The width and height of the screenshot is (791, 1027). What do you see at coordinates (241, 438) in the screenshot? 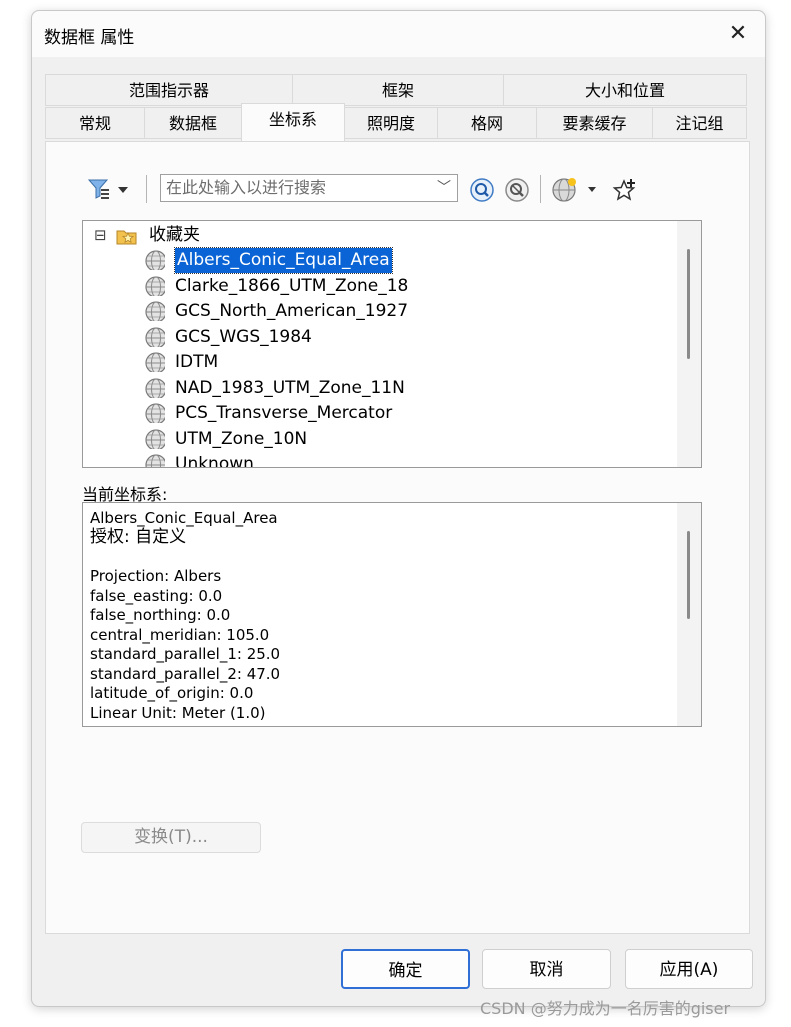
I see `coordinate-system-item-label: UTM_Zone_10N` at bounding box center [241, 438].